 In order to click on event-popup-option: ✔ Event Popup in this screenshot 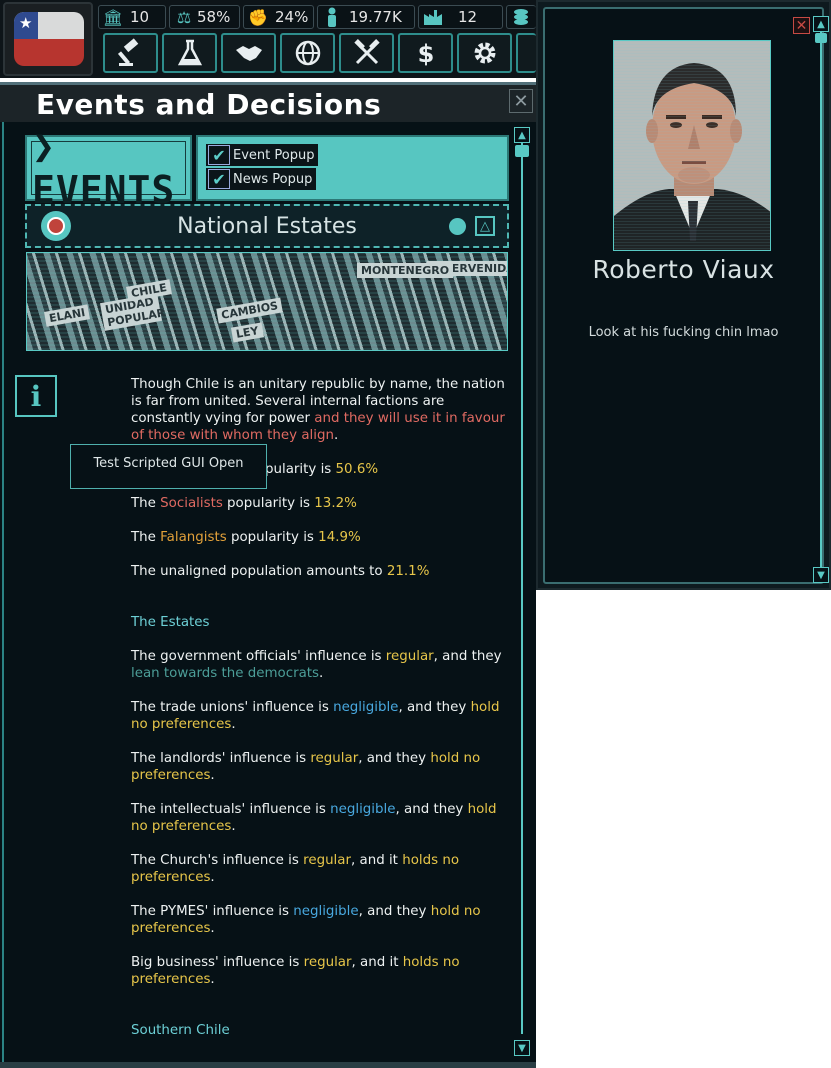, I will do `click(262, 155)`.